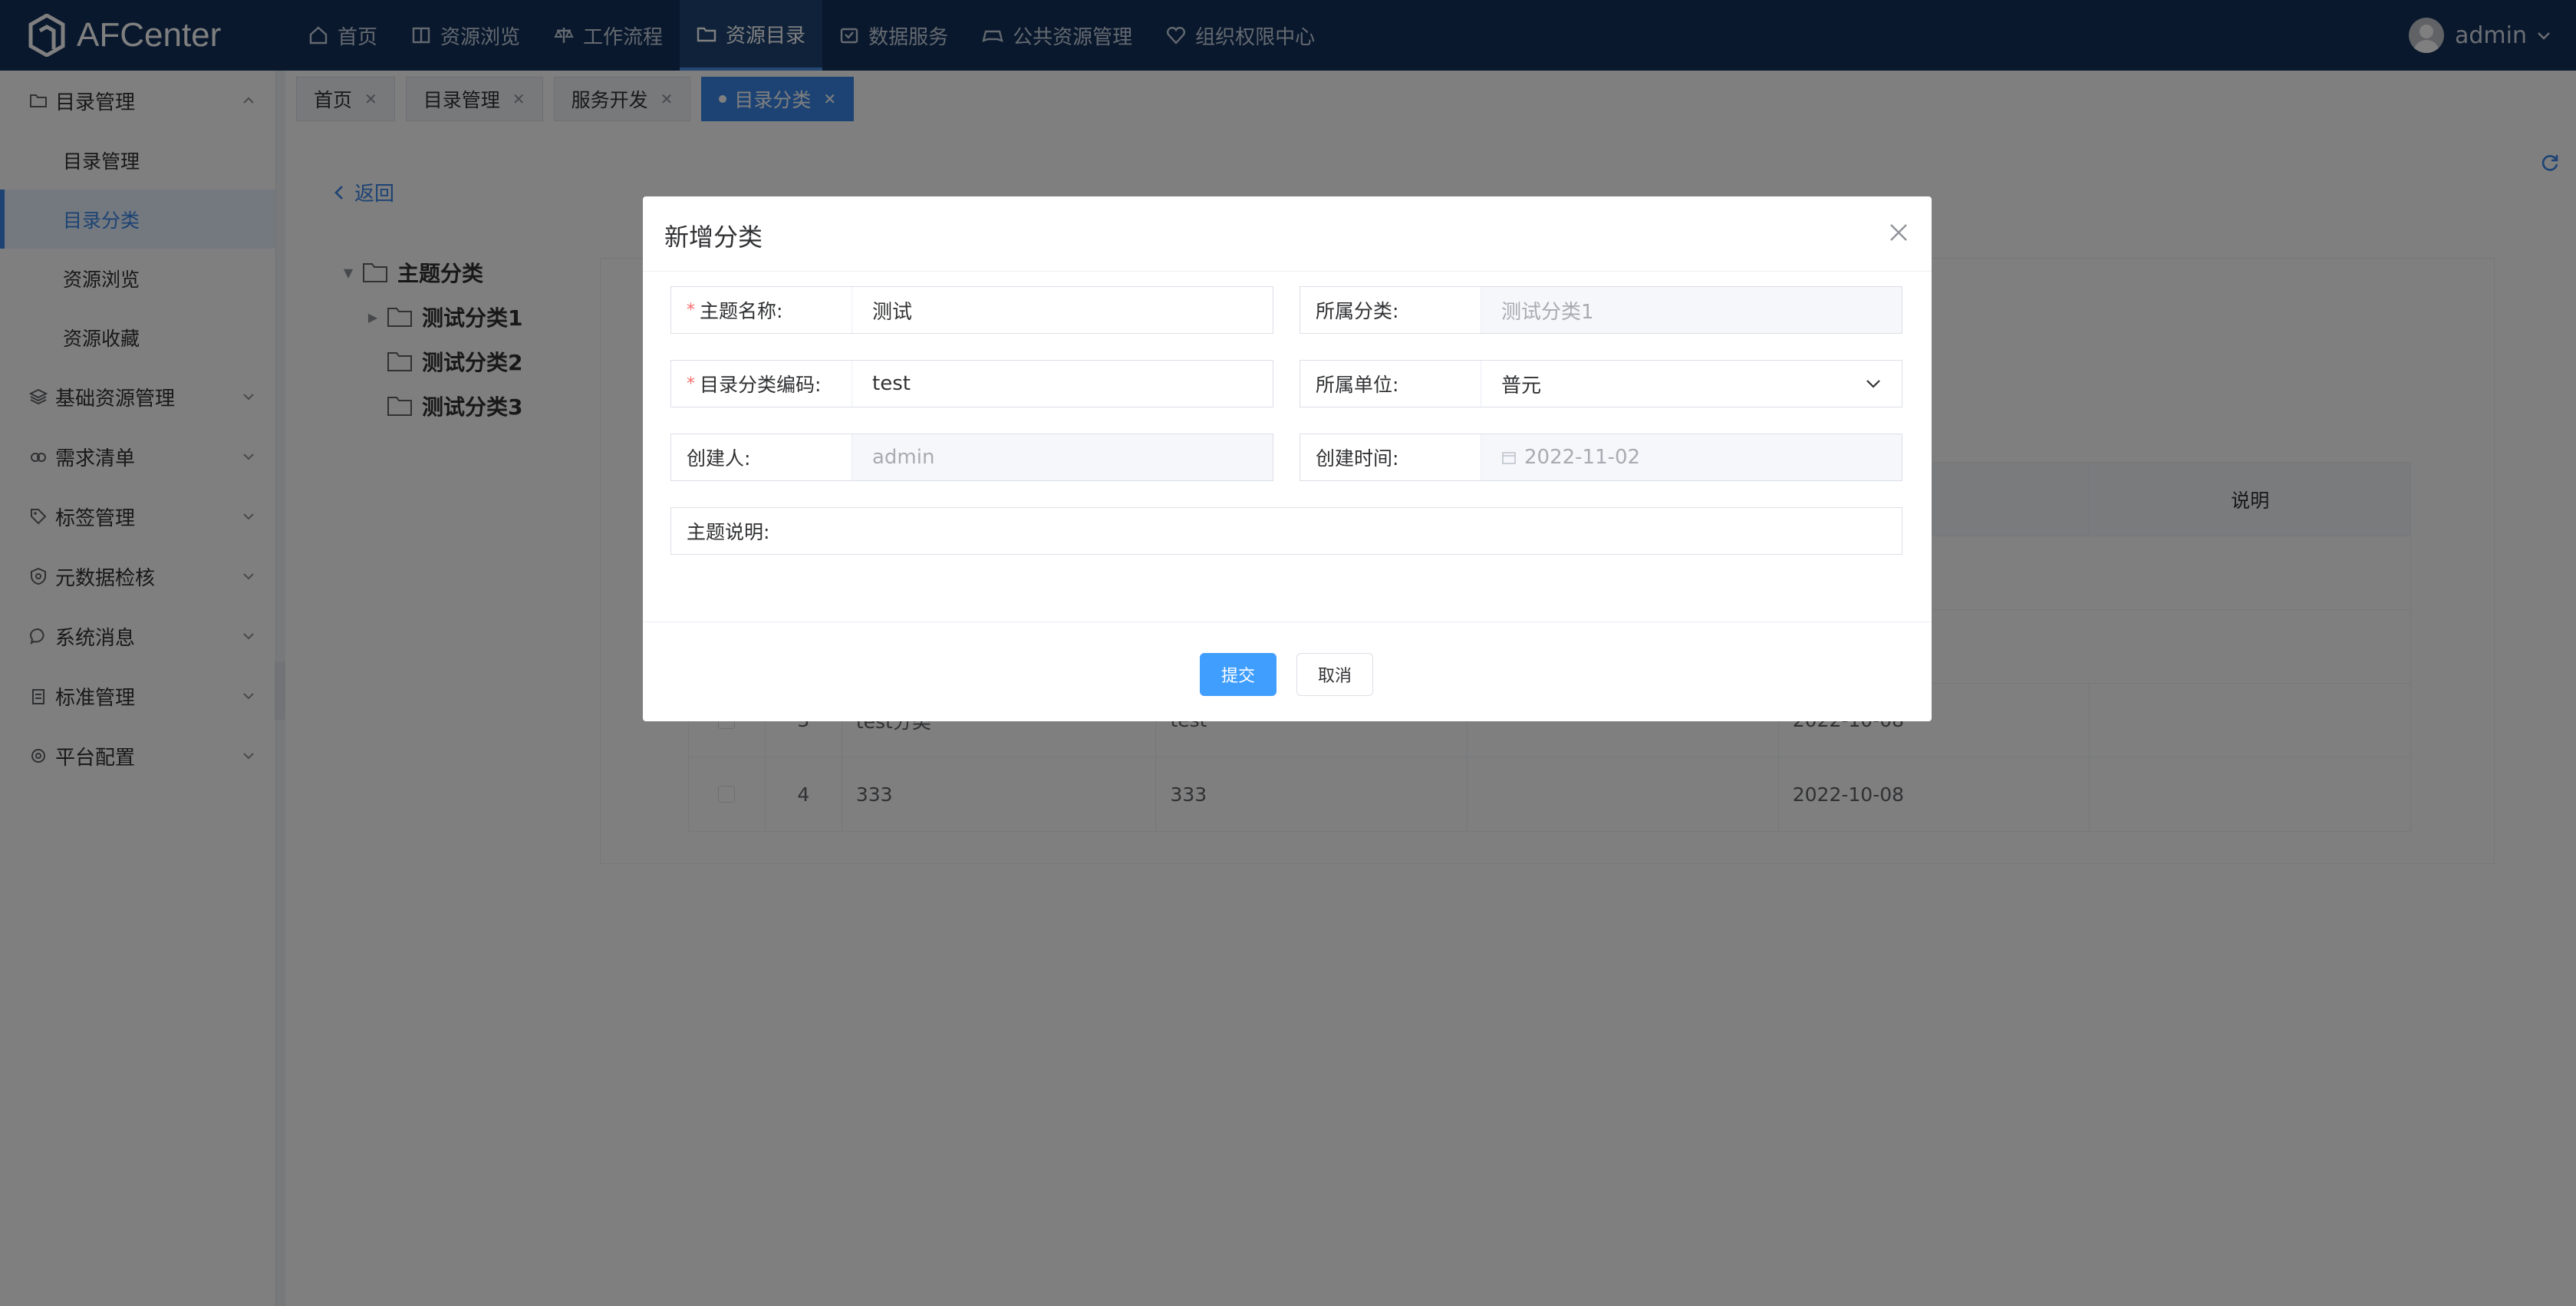  Describe the element at coordinates (1062, 384) in the screenshot. I see `category-code-input: test` at that location.